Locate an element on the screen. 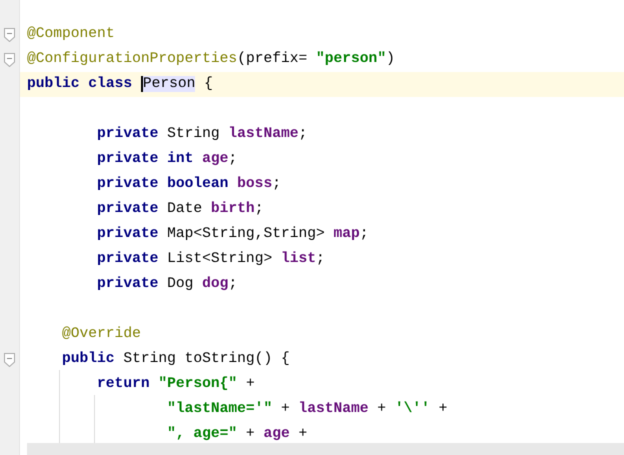 This screenshot has width=624, height=455. code-line: private int age; is located at coordinates (167, 159).